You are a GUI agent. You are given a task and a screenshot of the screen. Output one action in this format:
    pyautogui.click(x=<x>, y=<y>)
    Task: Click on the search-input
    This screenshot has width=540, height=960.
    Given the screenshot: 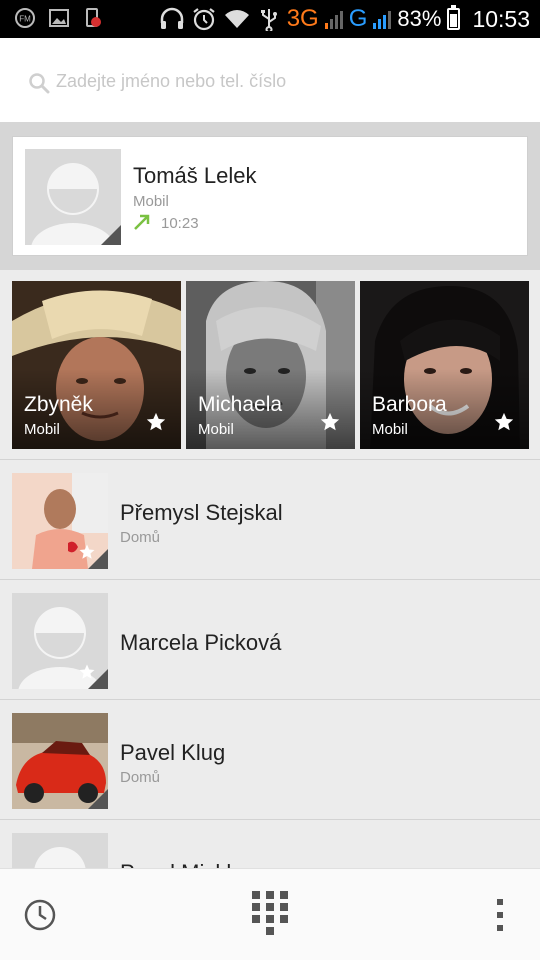 What is the action you would take?
    pyautogui.click(x=276, y=81)
    